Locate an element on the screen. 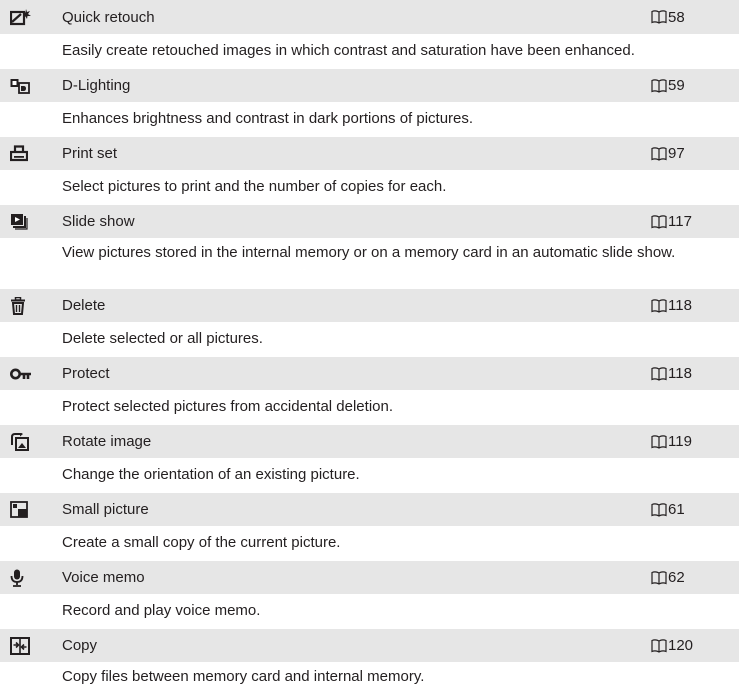  menu-row-d-lighting: D-Lighting 59 is located at coordinates (369, 85).